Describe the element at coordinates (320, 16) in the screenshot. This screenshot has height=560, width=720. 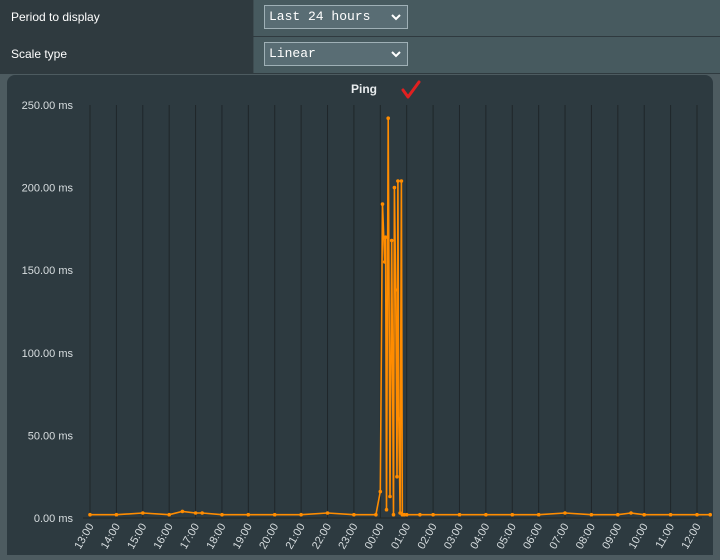
I see `period-select-value: Last 24 hours` at that location.